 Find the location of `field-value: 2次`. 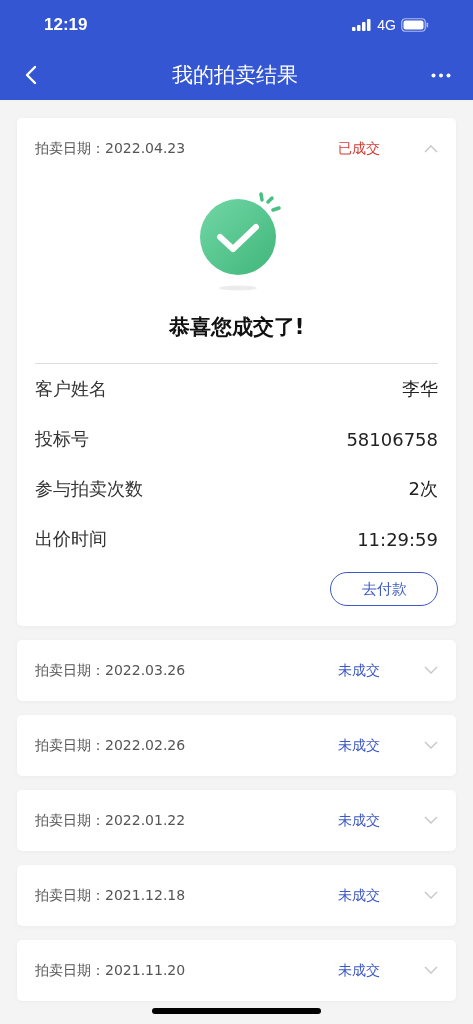

field-value: 2次 is located at coordinates (423, 489).